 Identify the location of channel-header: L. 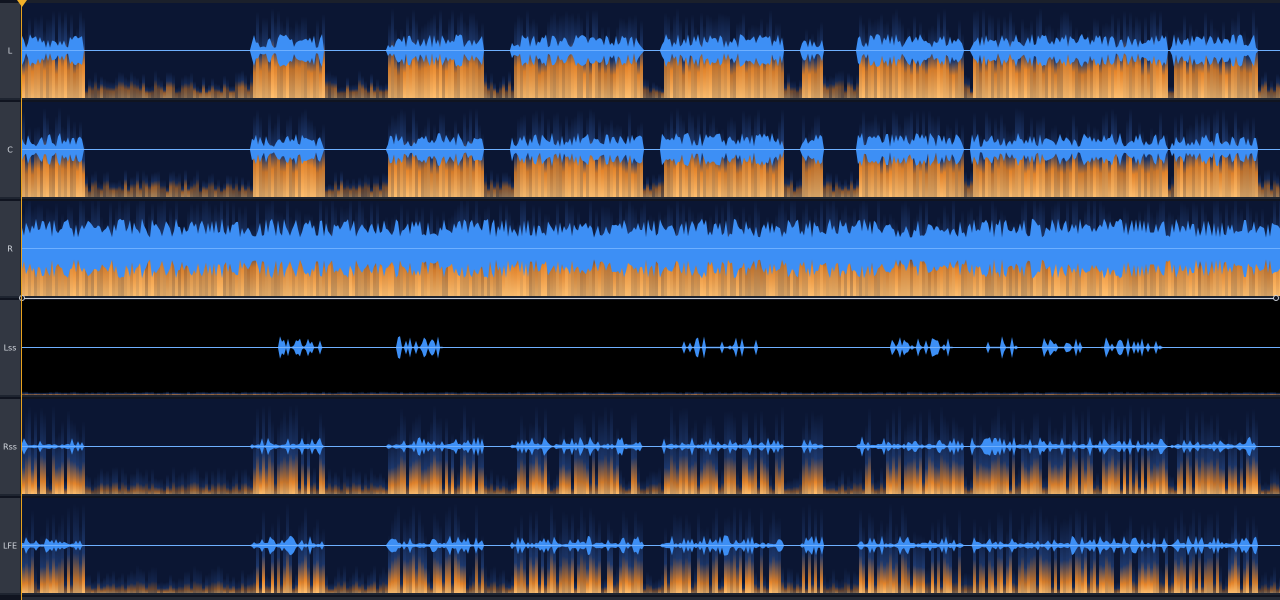
(10, 50).